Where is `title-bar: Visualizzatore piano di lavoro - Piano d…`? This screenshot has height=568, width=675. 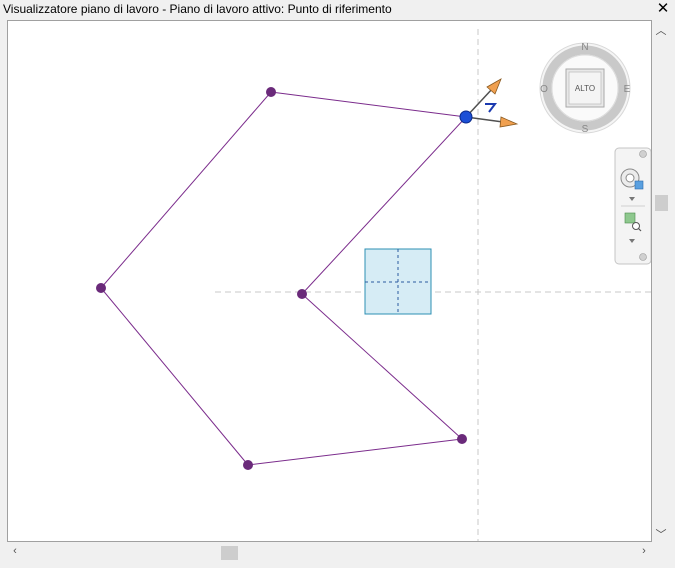 title-bar: Visualizzatore piano di lavoro - Piano d… is located at coordinates (337, 10).